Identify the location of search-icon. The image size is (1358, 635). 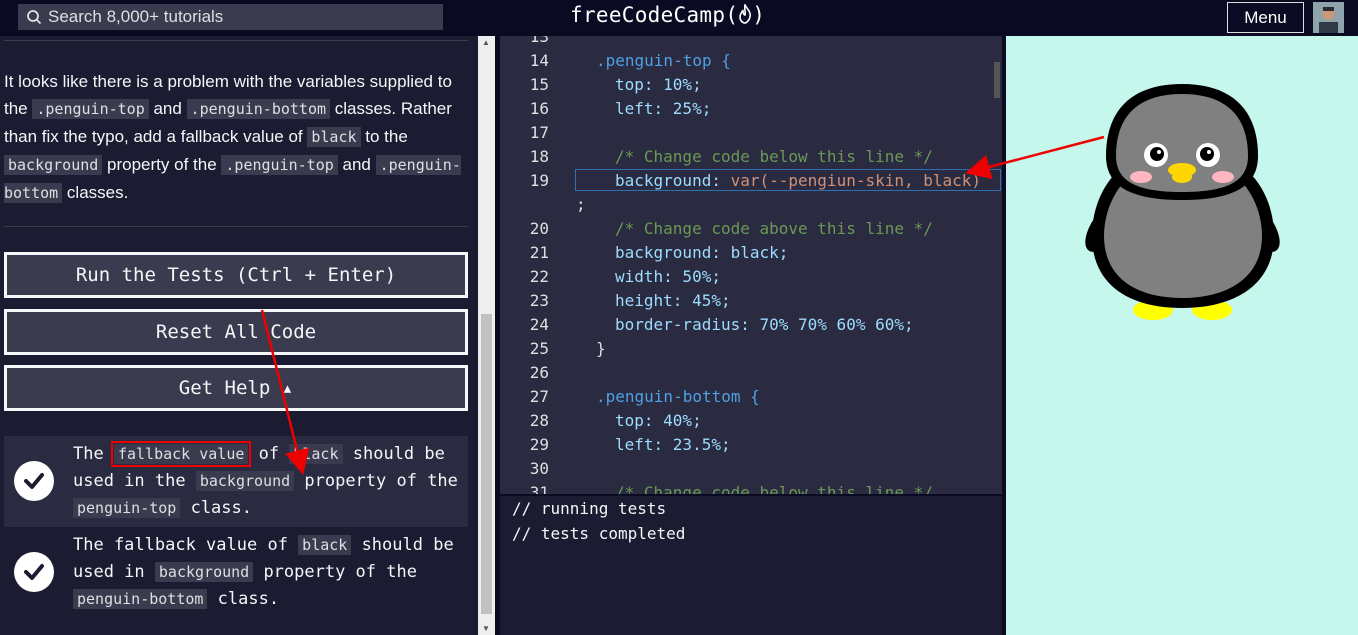
(34, 17).